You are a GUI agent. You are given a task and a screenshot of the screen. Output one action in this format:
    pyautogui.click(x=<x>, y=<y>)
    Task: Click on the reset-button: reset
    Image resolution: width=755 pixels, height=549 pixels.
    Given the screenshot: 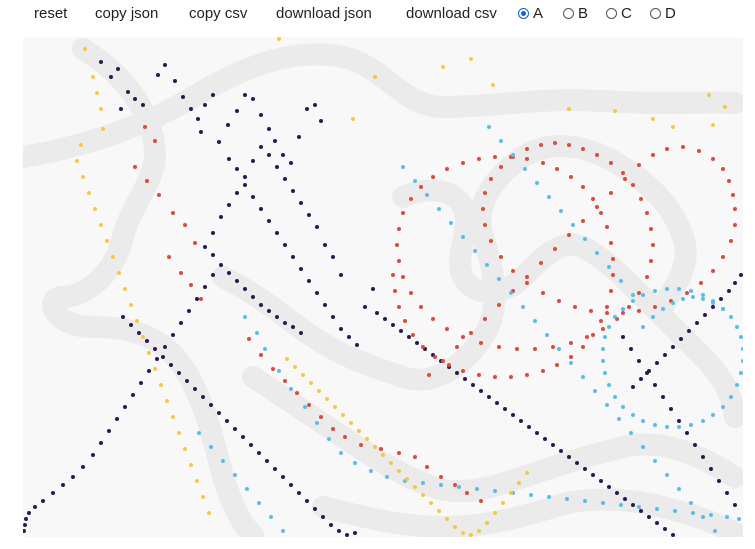 What is the action you would take?
    pyautogui.click(x=50, y=14)
    